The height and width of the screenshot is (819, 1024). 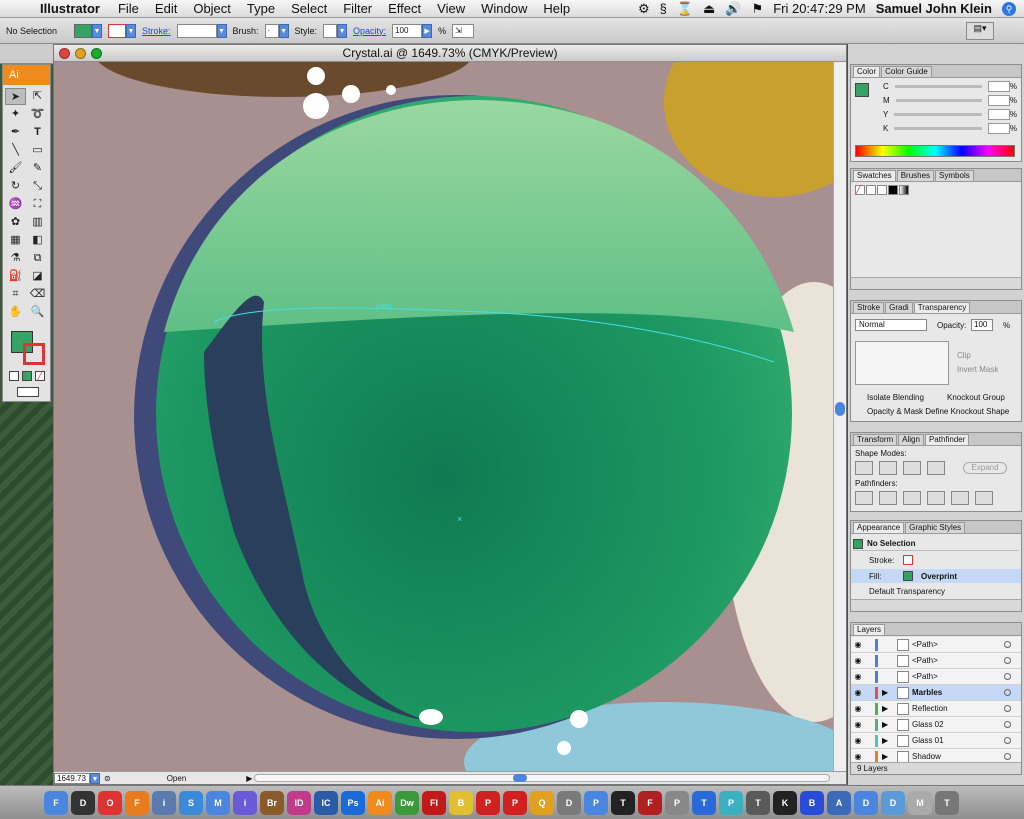 What do you see at coordinates (935, 151) in the screenshot?
I see `color-spectrum` at bounding box center [935, 151].